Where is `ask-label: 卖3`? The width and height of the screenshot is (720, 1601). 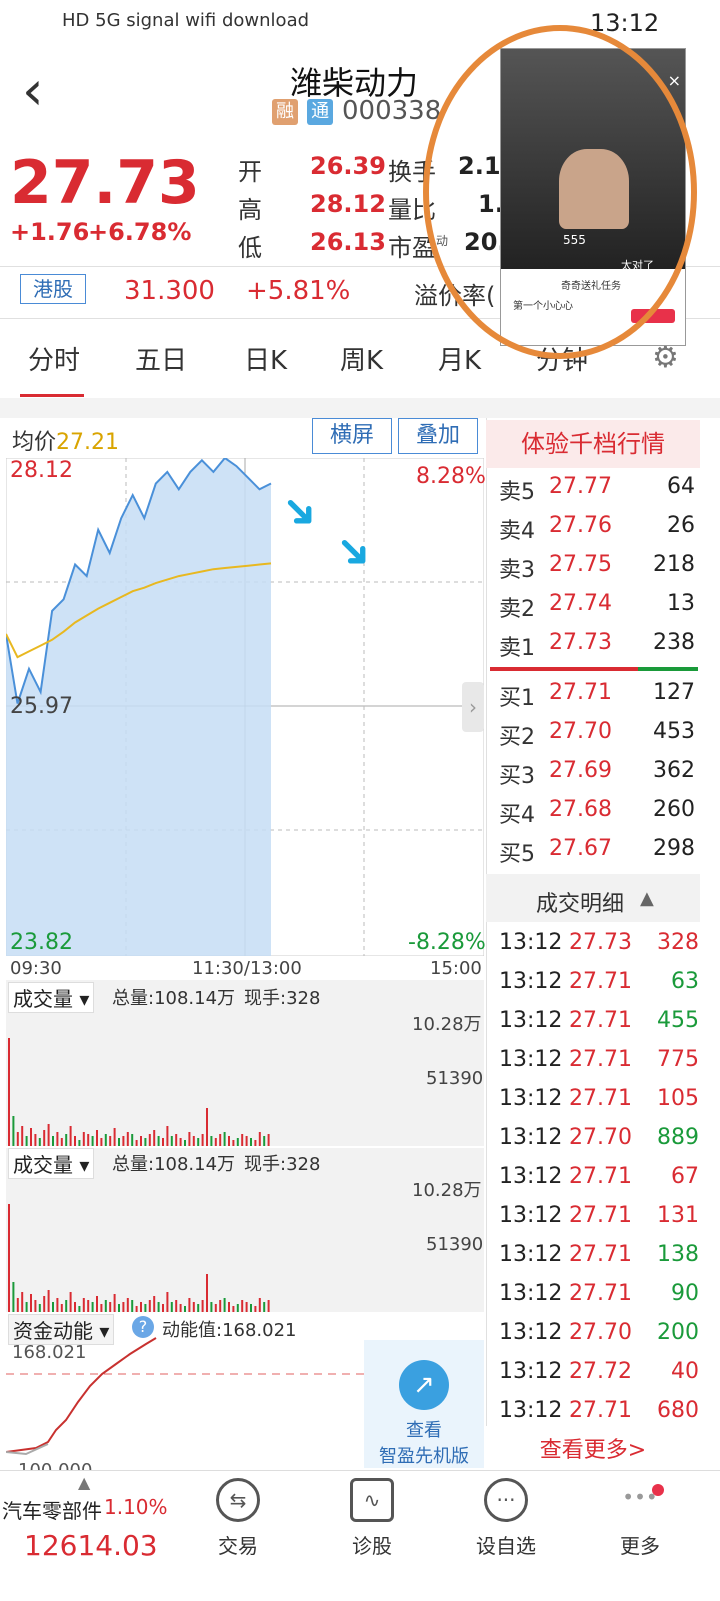
ask-label: 卖3 is located at coordinates (517, 570).